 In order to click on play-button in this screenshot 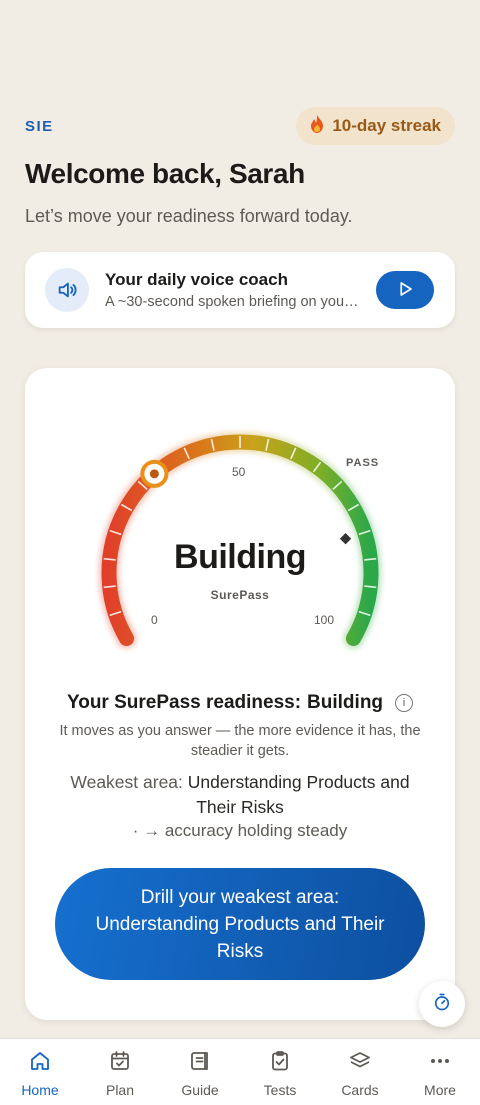, I will do `click(405, 290)`.